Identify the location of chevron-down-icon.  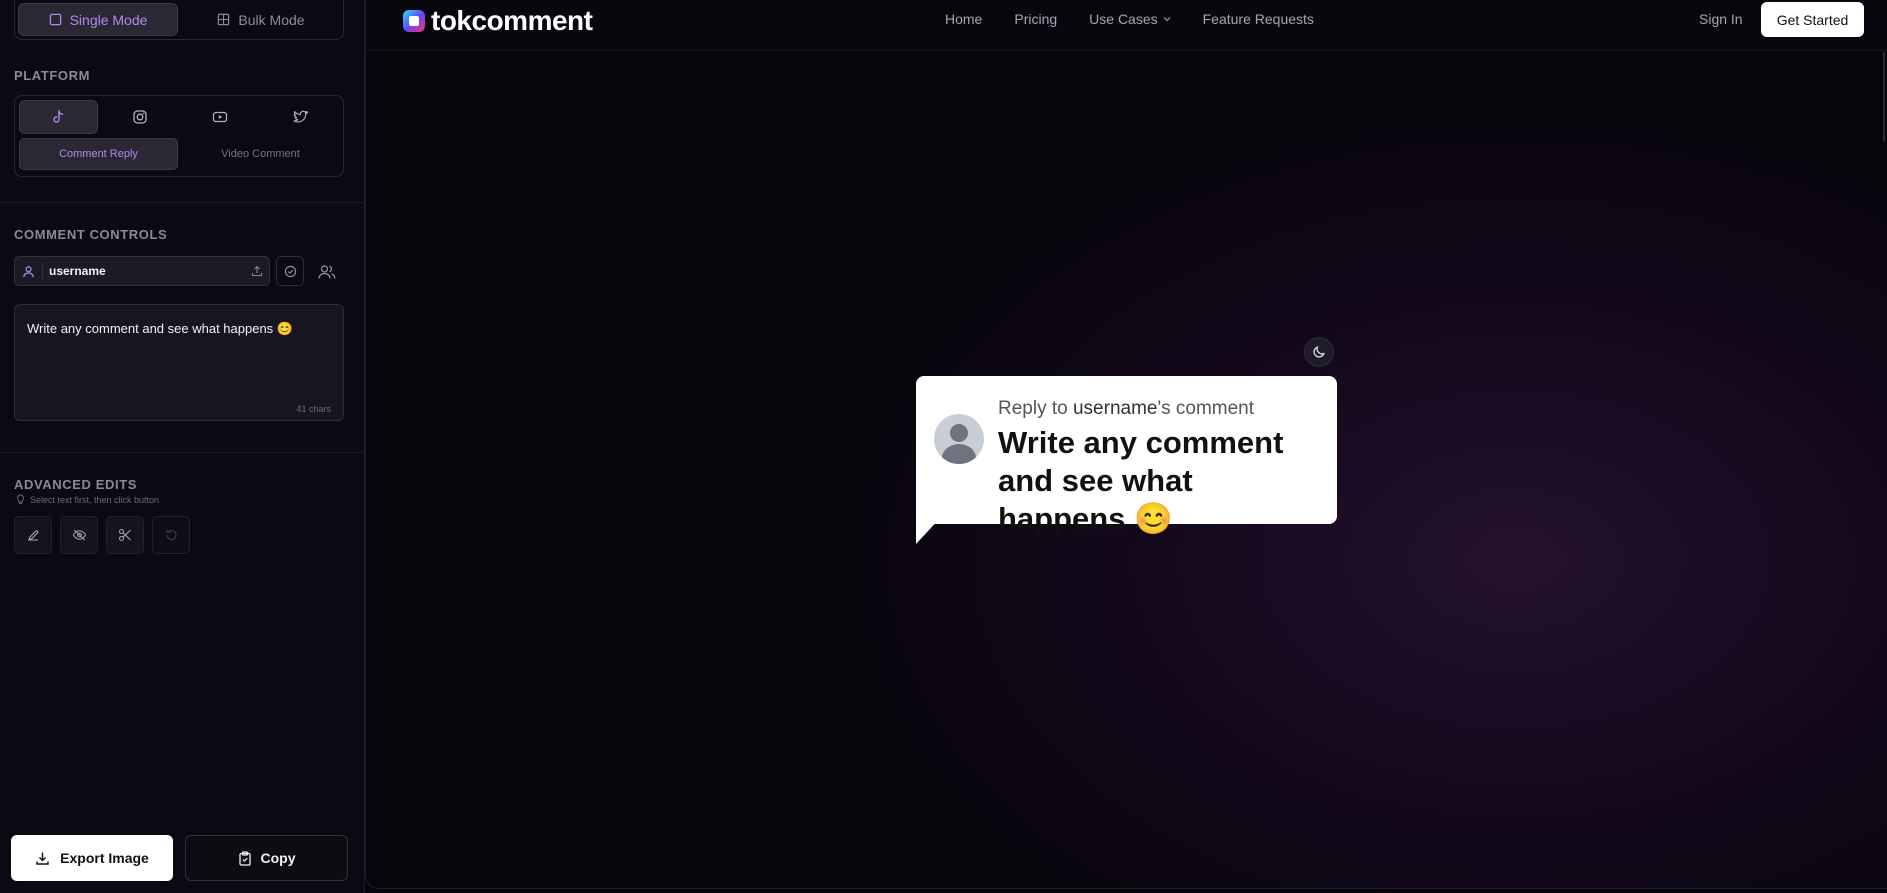
(1167, 19).